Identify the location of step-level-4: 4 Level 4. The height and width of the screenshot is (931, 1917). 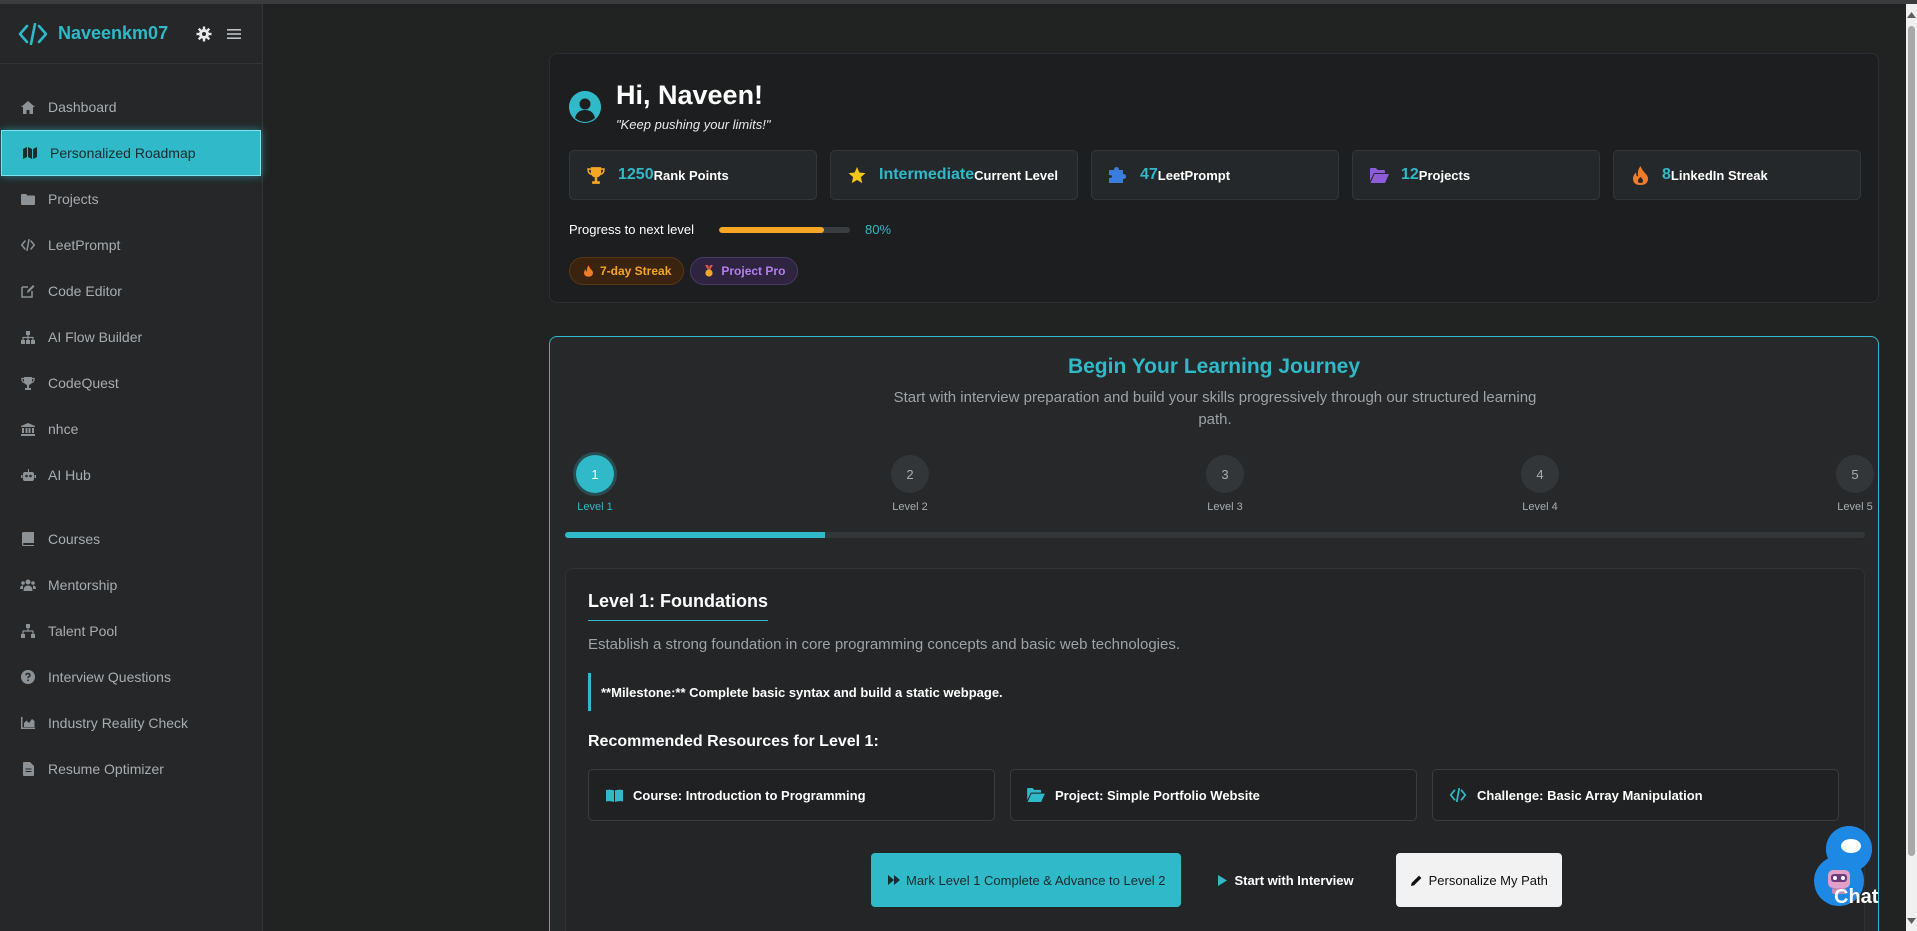
(1540, 484).